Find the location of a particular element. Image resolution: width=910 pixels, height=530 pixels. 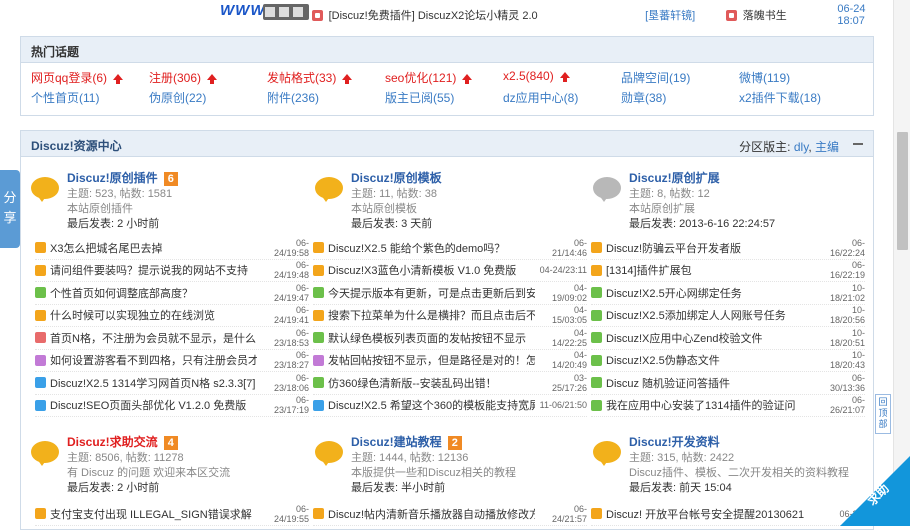

thread-title-link: 支付宝支付出现 ILLEGAL_SIGN错误求解 is located at coordinates (153, 514).